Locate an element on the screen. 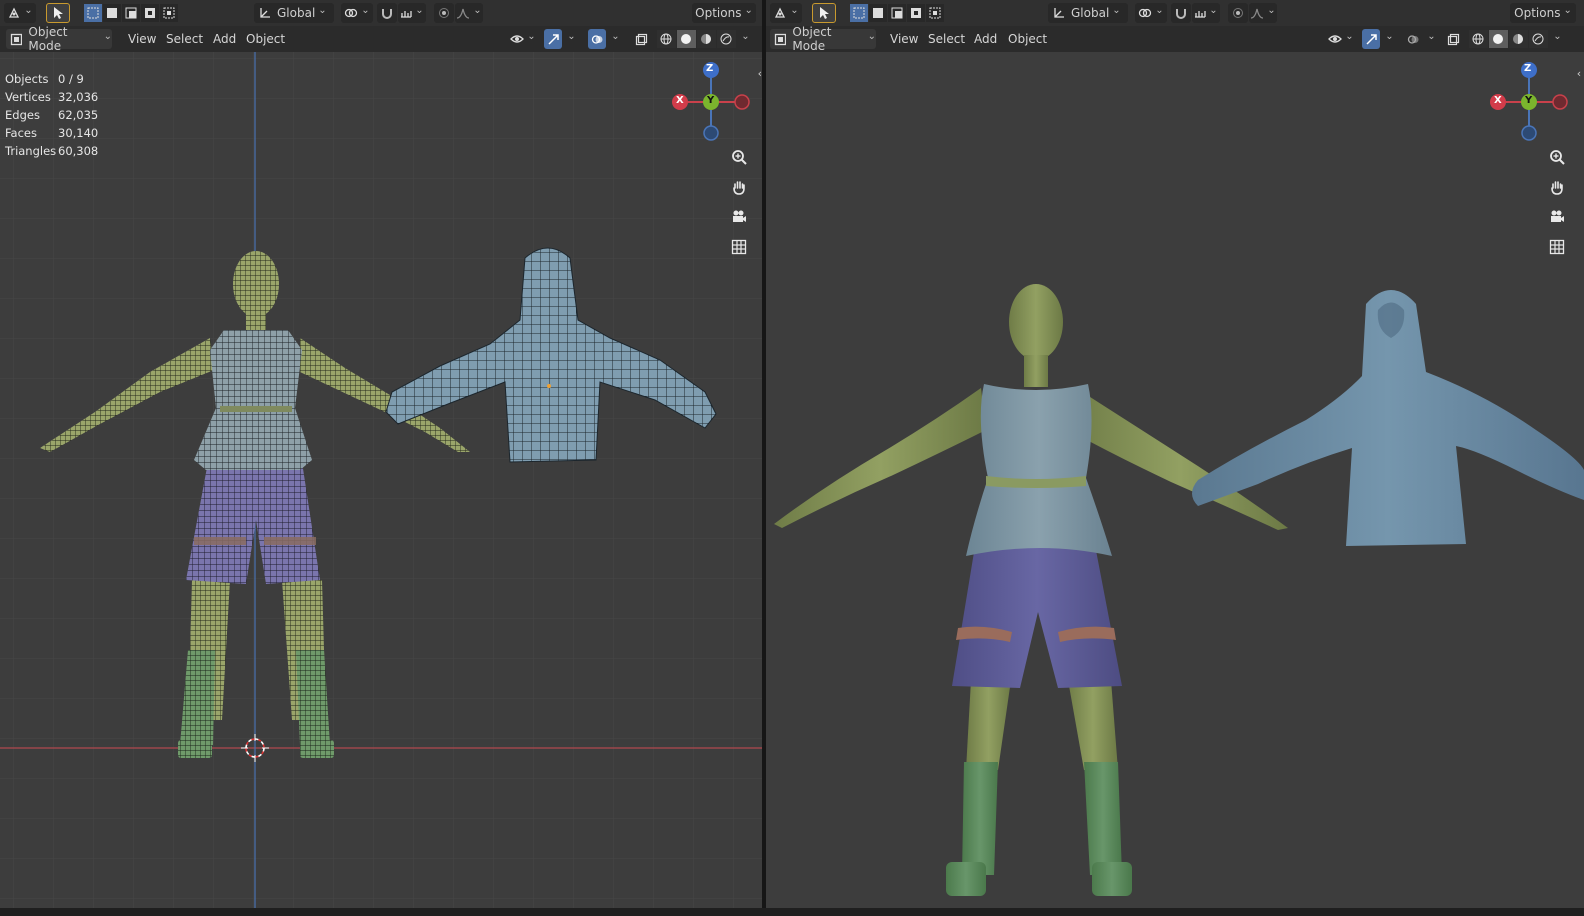  stat-objects: Objects 0 / 9 is located at coordinates (44, 79).